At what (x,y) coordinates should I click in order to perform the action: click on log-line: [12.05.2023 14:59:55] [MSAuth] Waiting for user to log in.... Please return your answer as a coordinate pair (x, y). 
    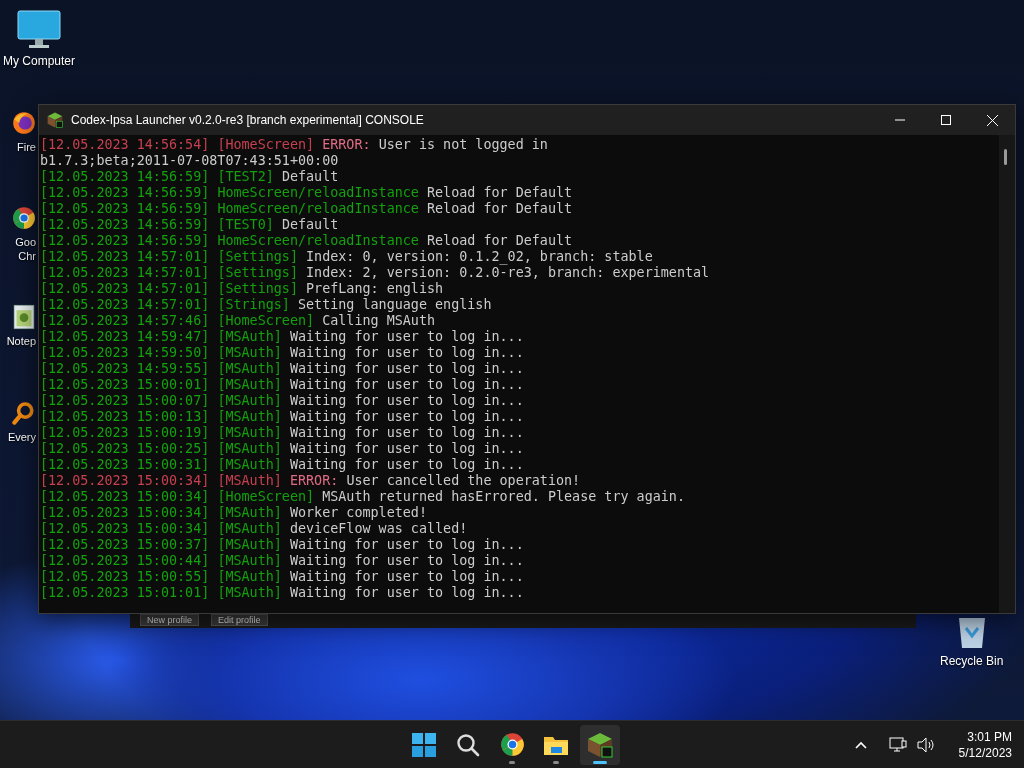
    Looking at the image, I should click on (282, 369).